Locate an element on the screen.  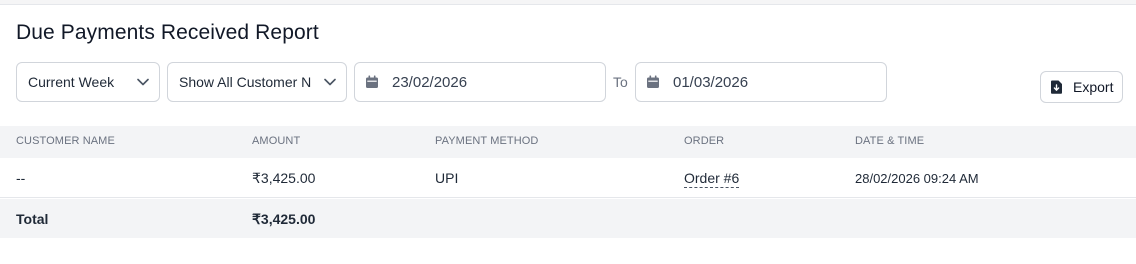
export-button: Export is located at coordinates (1081, 87).